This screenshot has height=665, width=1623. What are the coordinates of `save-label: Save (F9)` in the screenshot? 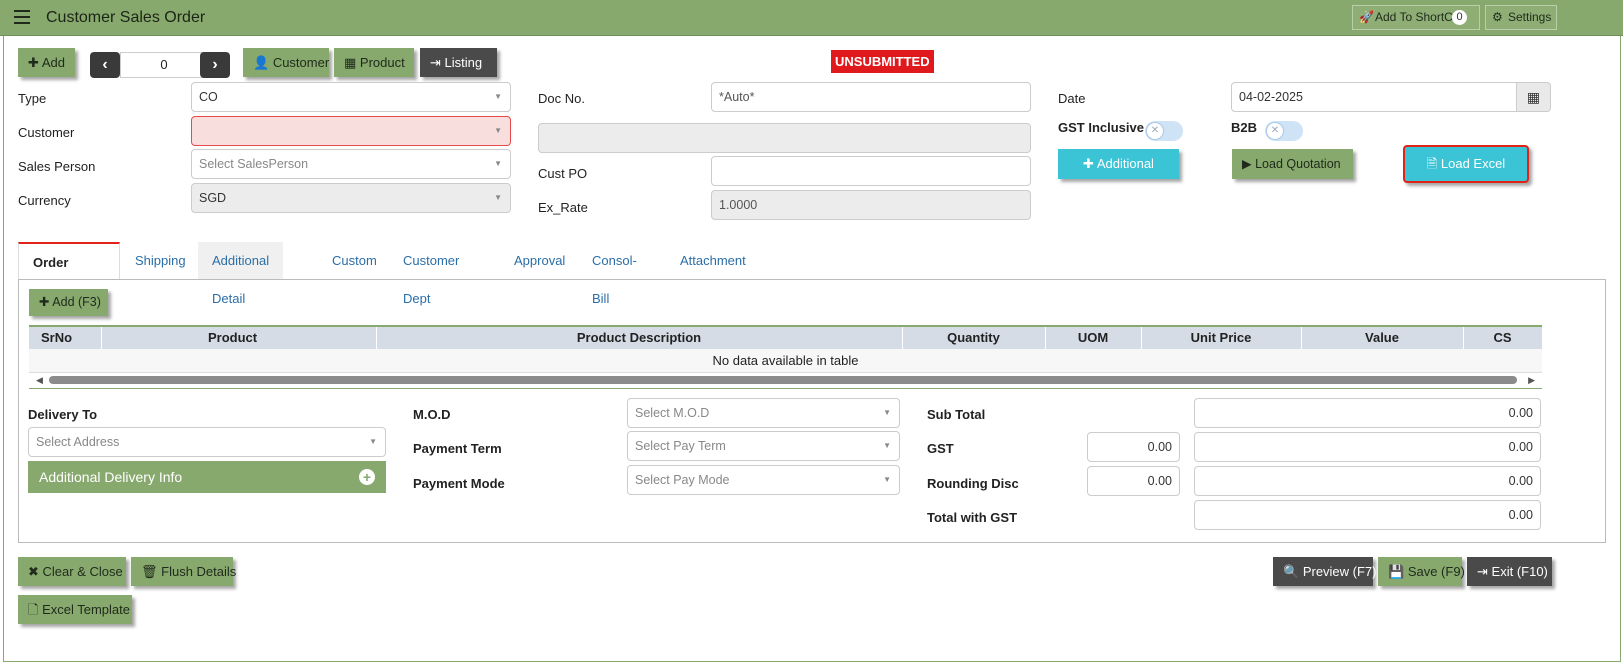 It's located at (1436, 571).